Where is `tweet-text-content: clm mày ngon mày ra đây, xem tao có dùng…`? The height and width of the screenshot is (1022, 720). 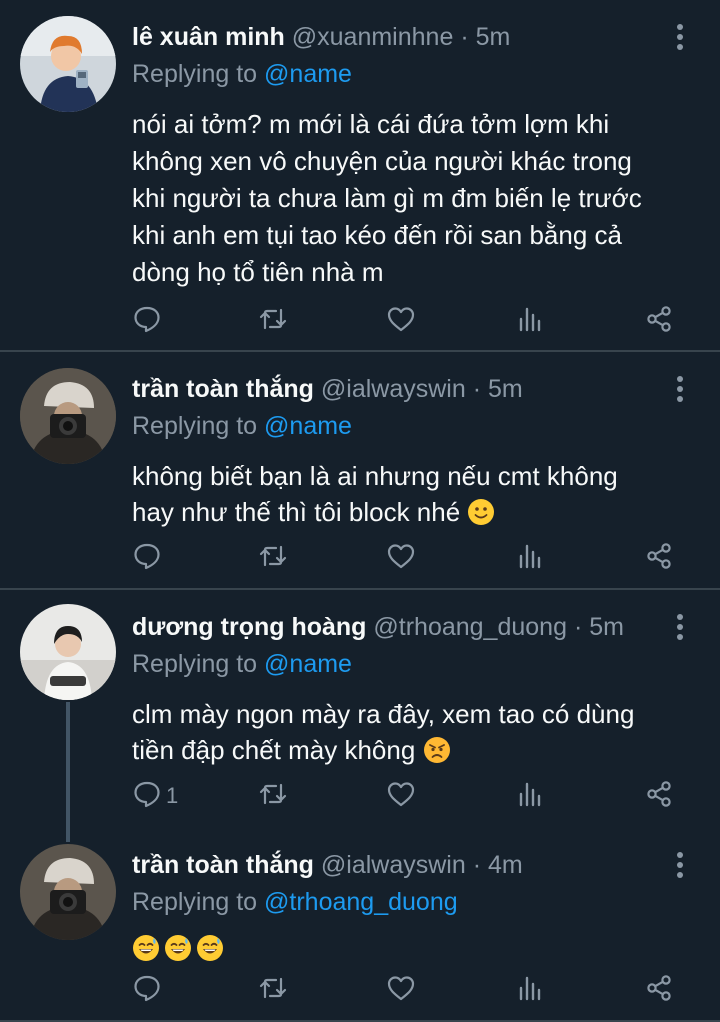
tweet-text-content: clm mày ngon mày ra đây, xem tao có dùng… is located at coordinates (383, 732).